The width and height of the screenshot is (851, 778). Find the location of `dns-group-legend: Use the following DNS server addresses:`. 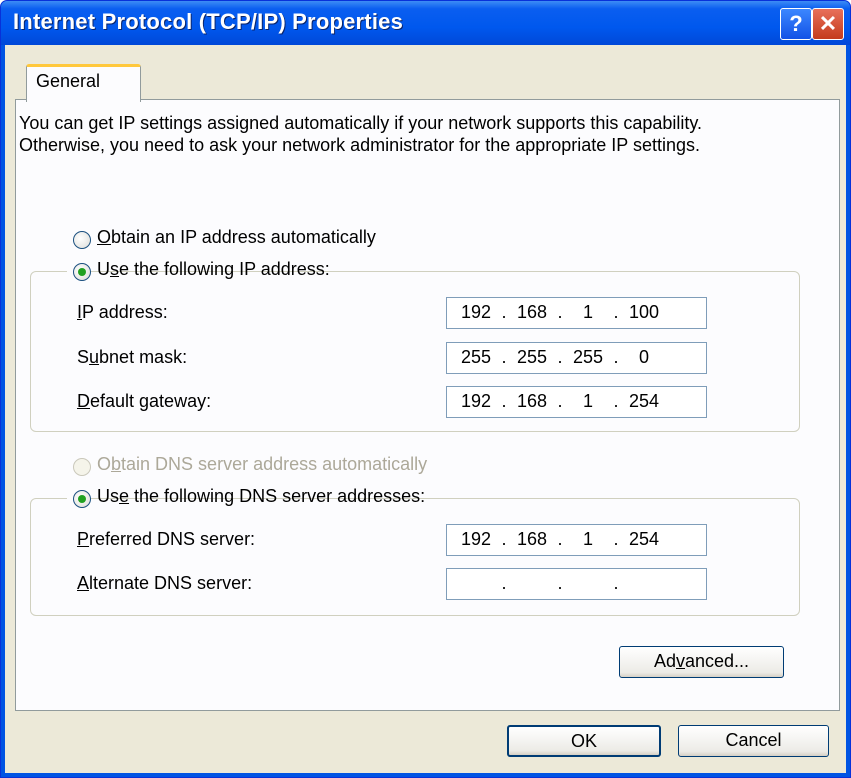

dns-group-legend: Use the following DNS server addresses: is located at coordinates (246, 498).